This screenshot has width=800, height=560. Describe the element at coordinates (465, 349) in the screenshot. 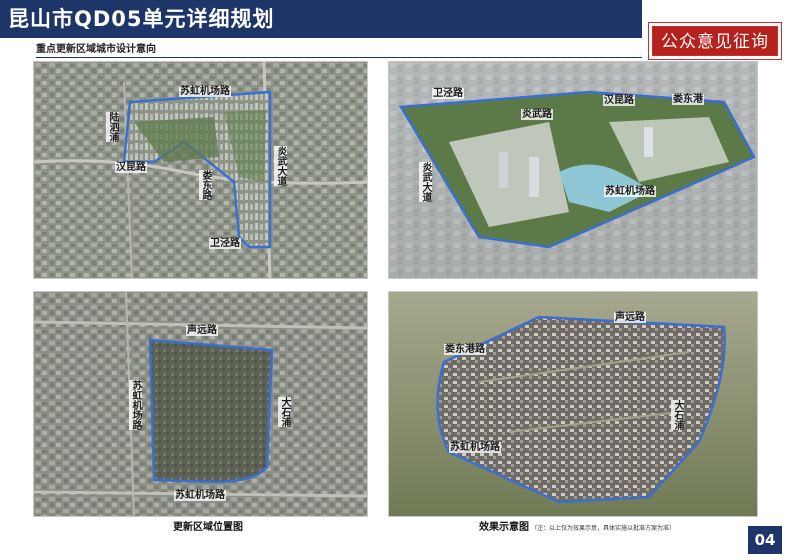

I see `road-label: 娄东港路` at that location.